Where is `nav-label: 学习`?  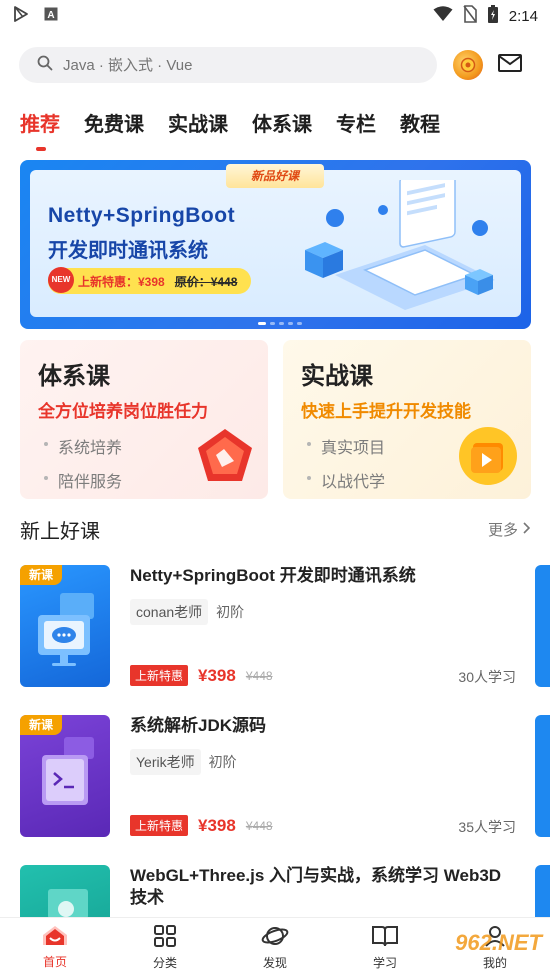 nav-label: 学习 is located at coordinates (384, 963).